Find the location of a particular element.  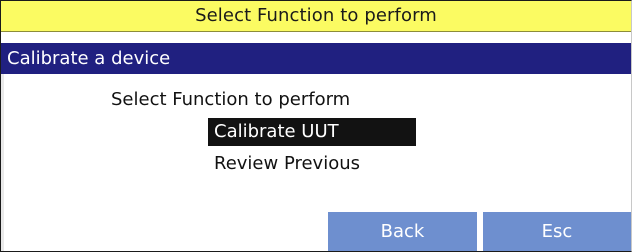

window-title: Select Function to perform is located at coordinates (316, 16).